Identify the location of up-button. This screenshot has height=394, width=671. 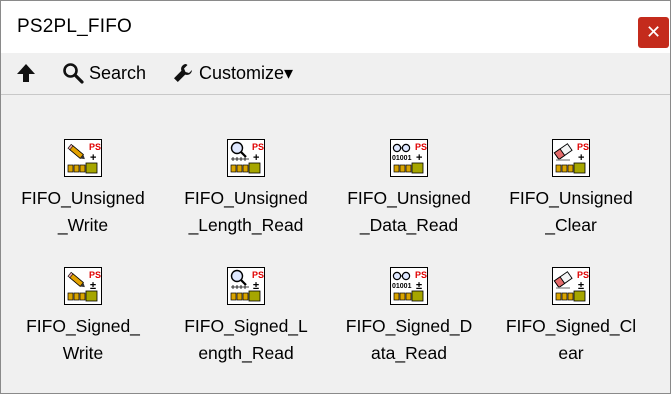
(26, 73).